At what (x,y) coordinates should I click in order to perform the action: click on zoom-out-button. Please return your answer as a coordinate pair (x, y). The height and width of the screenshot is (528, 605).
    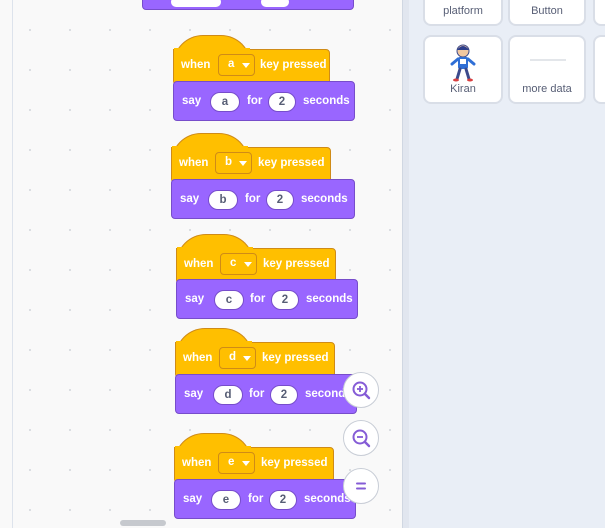
    Looking at the image, I should click on (361, 438).